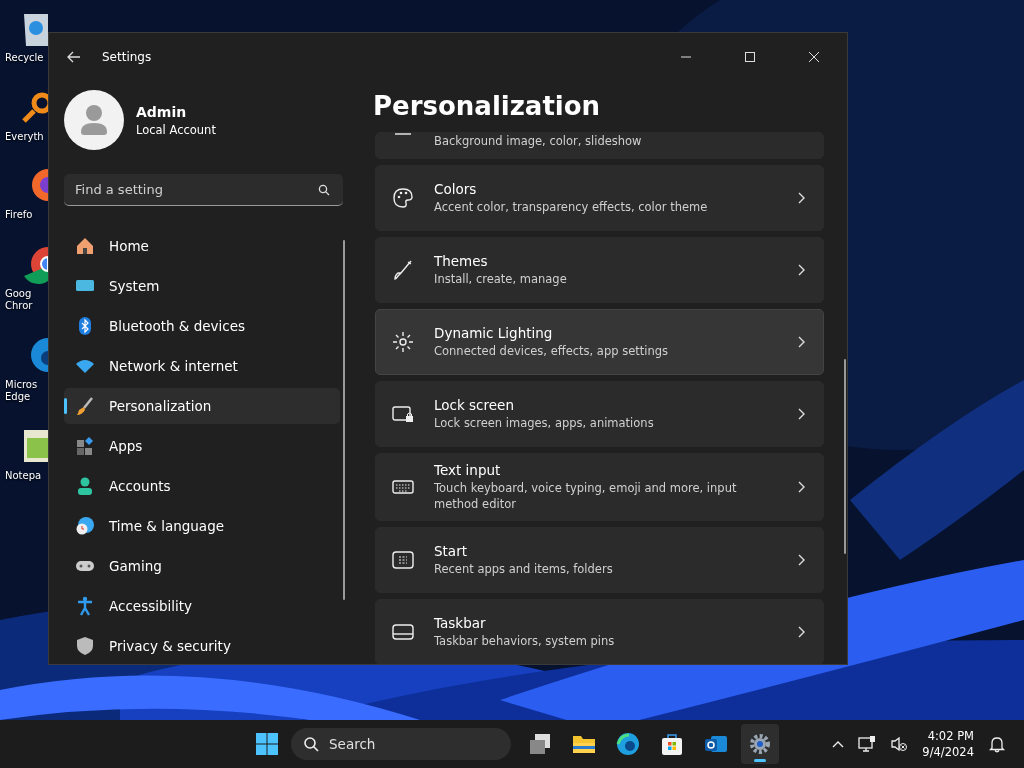 The image size is (1024, 768). I want to click on stacked-windows-icon, so click(540, 744).